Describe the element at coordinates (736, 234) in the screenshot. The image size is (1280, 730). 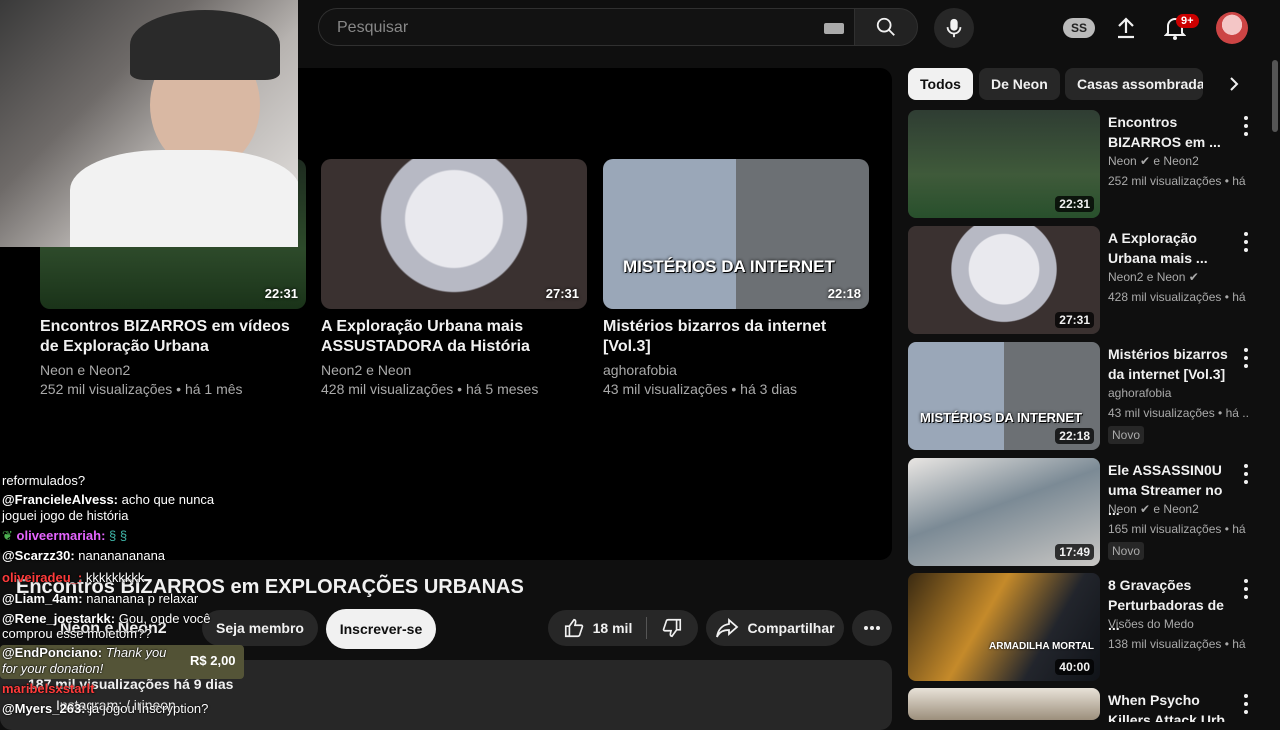
I see `end-card-thumbnail: MISTÉRIOS DA INTERNET 22:18` at that location.